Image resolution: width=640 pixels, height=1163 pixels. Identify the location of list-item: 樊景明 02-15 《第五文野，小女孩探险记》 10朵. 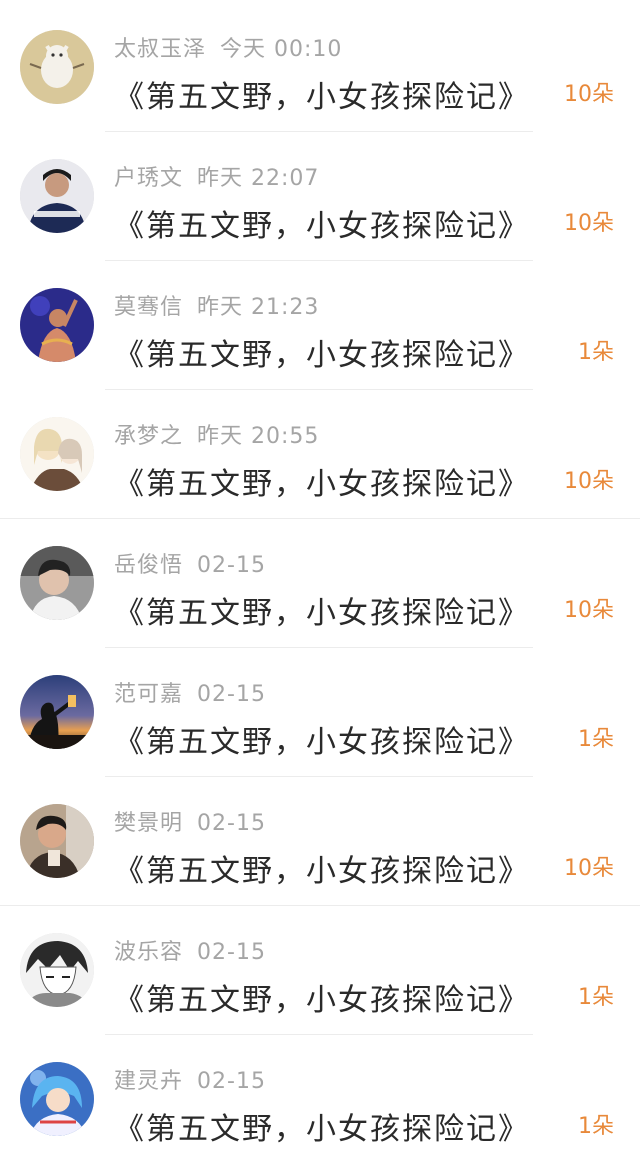
(320, 840).